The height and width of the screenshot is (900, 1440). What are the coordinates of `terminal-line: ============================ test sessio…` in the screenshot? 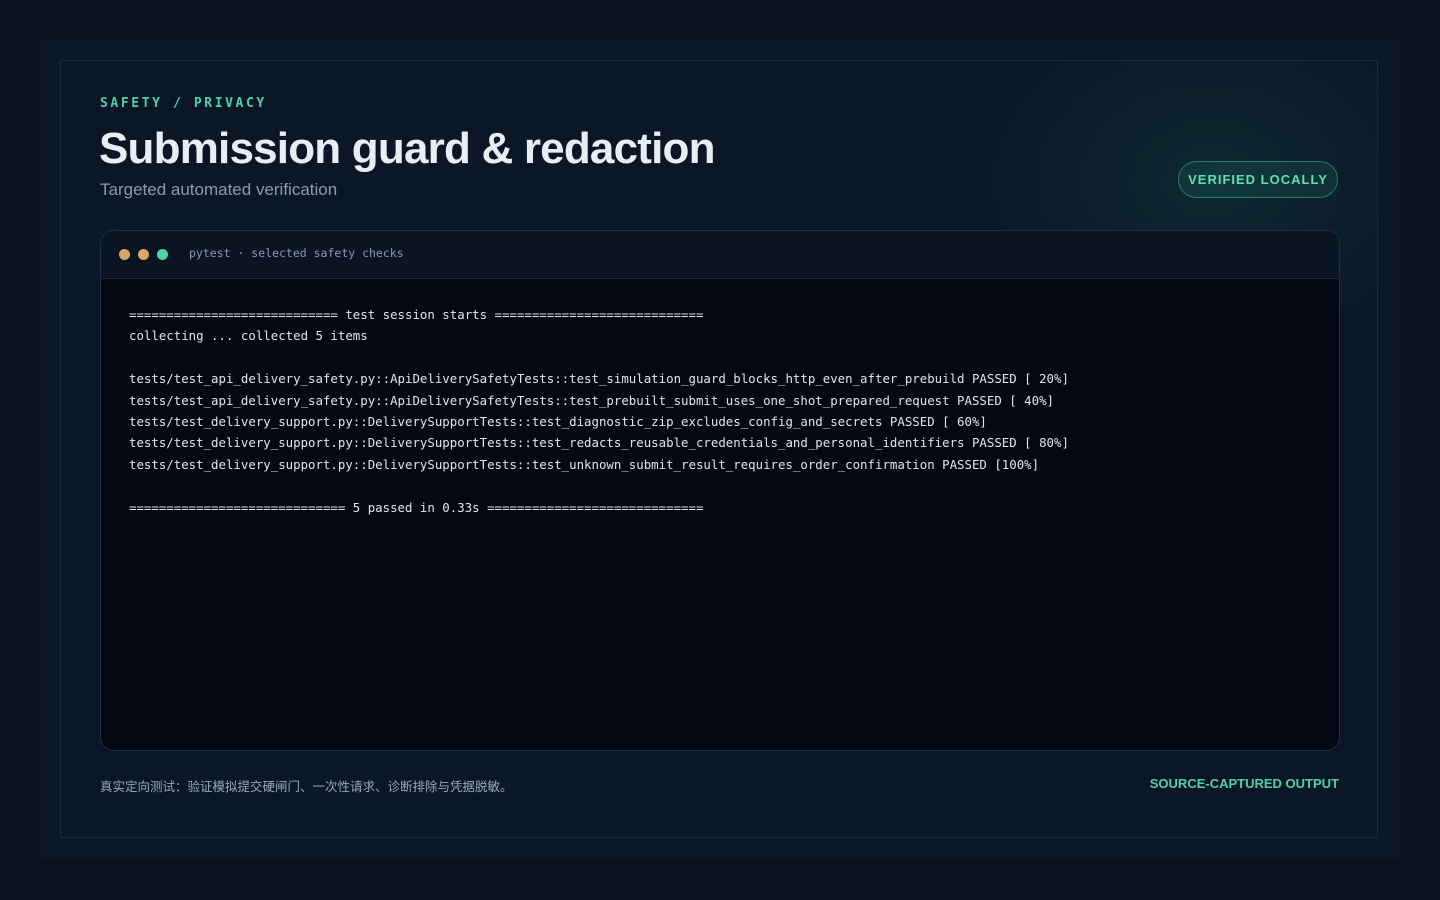 It's located at (416, 314).